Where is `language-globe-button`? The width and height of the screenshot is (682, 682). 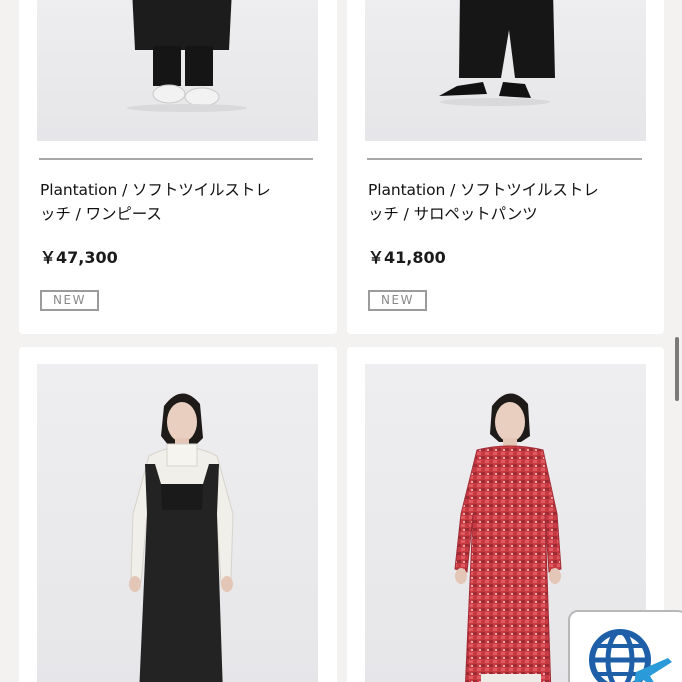 language-globe-button is located at coordinates (625, 646).